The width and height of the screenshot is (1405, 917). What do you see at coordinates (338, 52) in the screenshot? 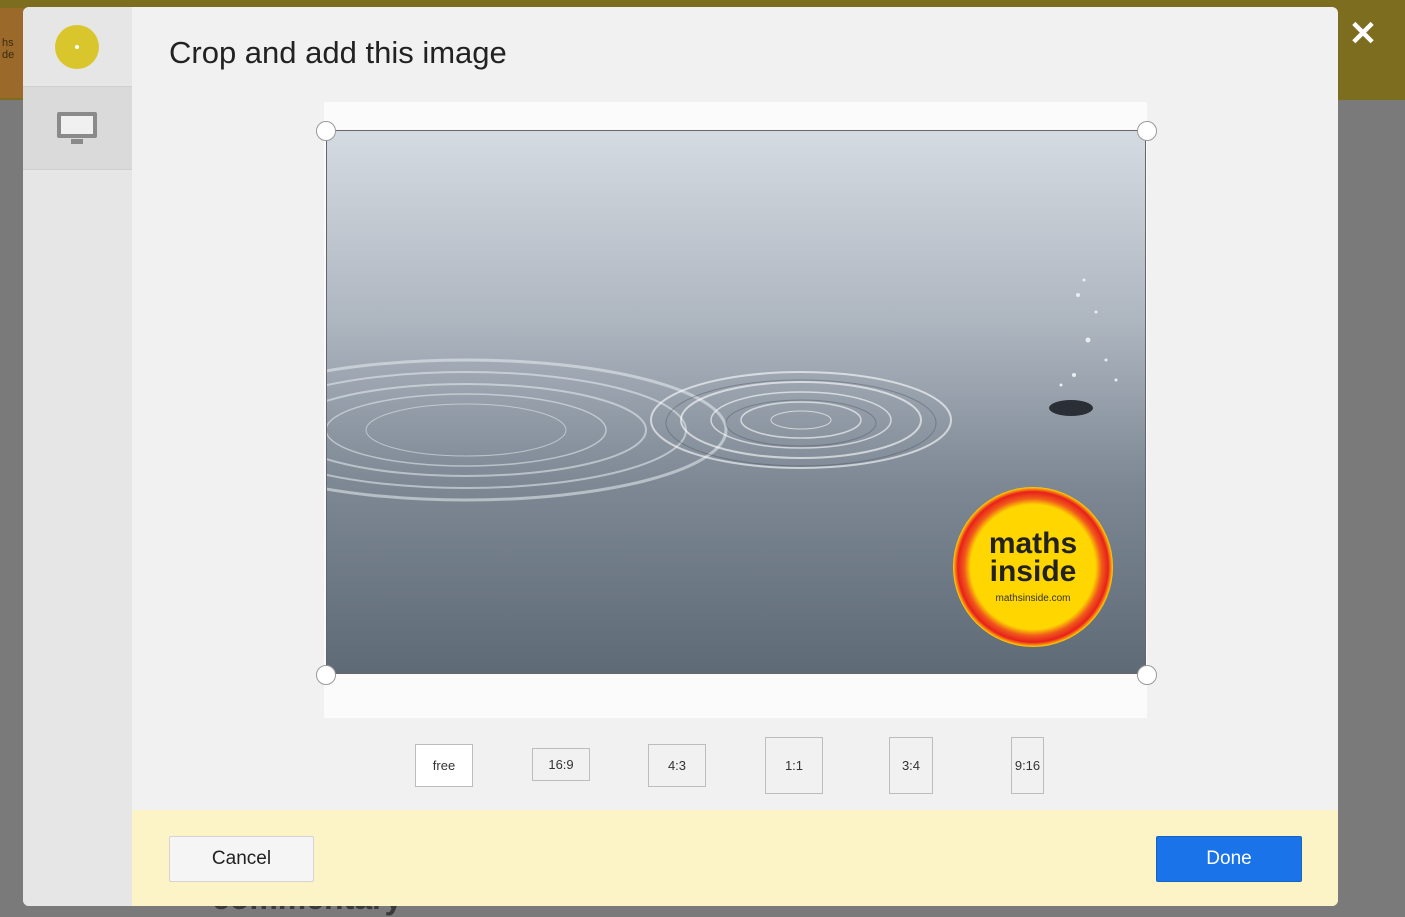
I see `dialog-title: Crop and add this image` at bounding box center [338, 52].